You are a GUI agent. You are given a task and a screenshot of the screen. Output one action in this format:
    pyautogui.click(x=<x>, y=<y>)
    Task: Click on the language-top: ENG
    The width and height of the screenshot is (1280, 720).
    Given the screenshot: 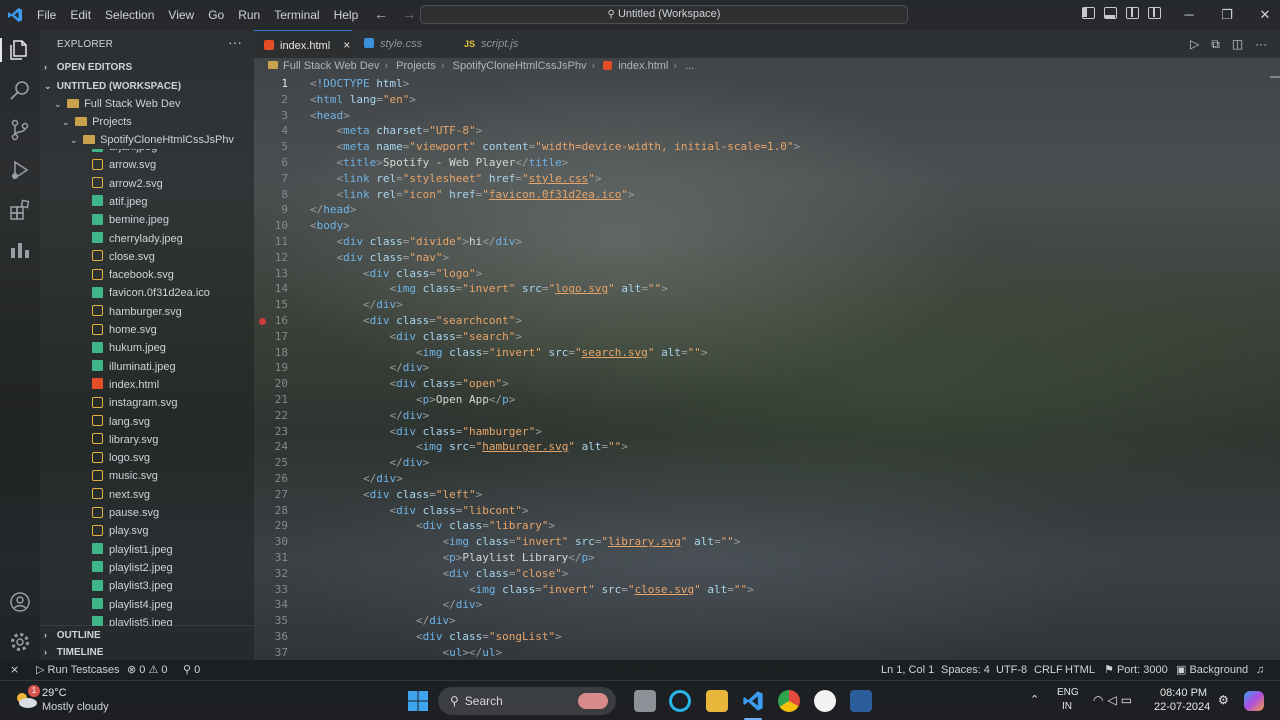 What is the action you would take?
    pyautogui.click(x=1068, y=692)
    